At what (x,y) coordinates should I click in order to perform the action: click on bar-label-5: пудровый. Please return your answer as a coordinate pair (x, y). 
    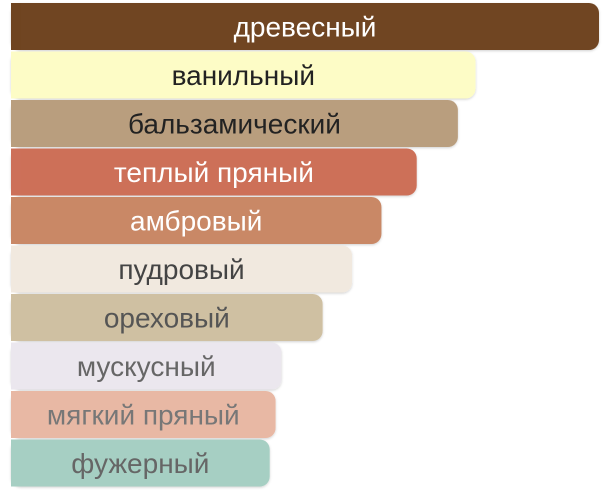
    Looking at the image, I should click on (181, 269).